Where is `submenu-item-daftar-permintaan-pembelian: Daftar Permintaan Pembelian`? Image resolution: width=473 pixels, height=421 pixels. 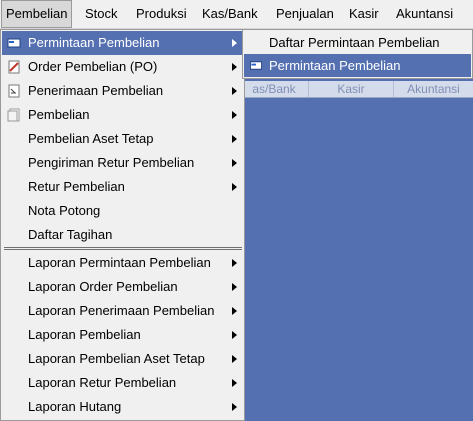
submenu-item-daftar-permintaan-pembelian: Daftar Permintaan Pembelian is located at coordinates (357, 42).